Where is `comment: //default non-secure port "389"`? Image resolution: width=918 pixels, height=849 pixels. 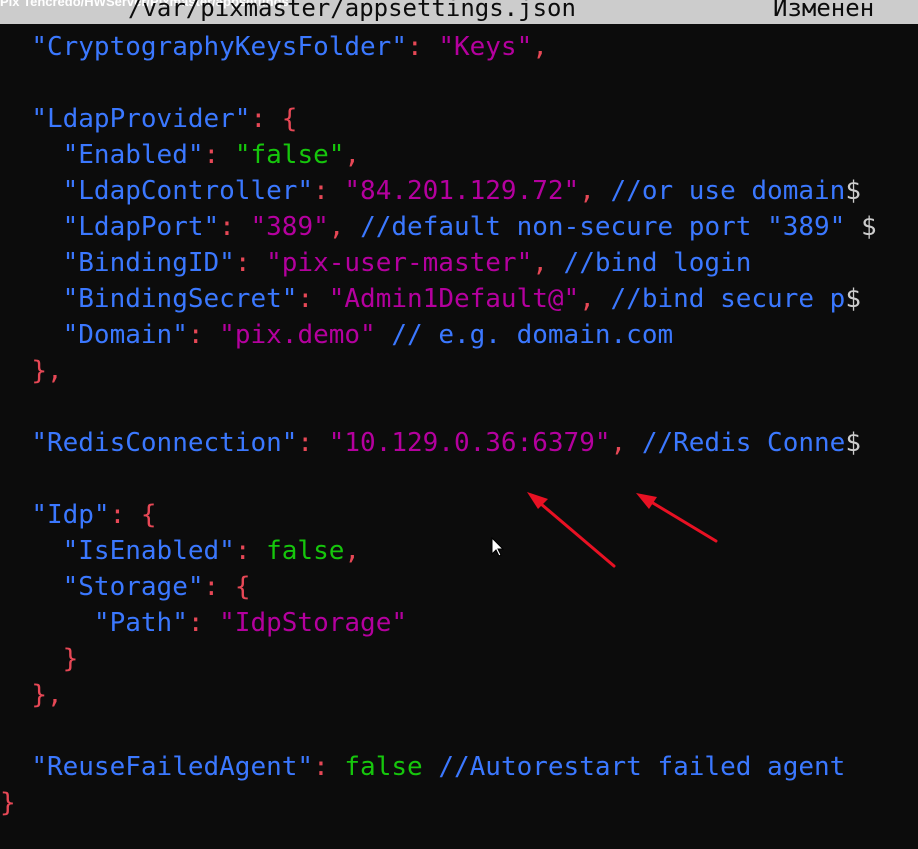
comment: //default non-secure port "389" is located at coordinates (603, 227).